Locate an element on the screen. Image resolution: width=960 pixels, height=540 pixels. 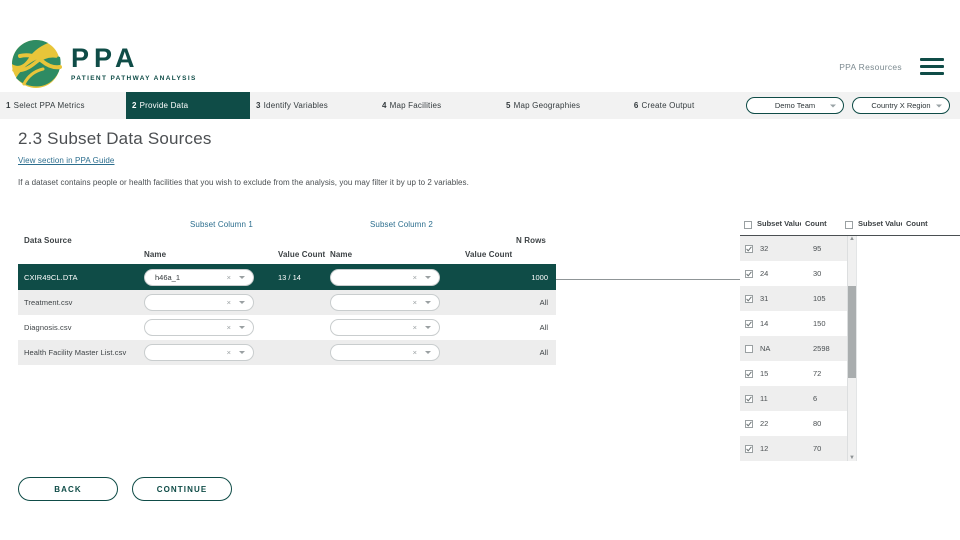
table-row: Diagnosis.csv × × All is located at coordinates (287, 327).